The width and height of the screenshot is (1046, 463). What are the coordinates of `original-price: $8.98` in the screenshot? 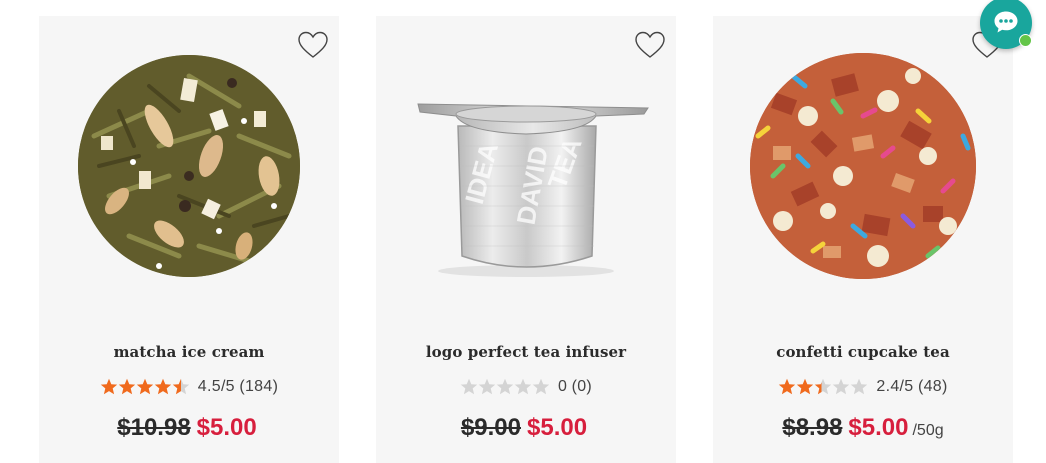 It's located at (812, 427).